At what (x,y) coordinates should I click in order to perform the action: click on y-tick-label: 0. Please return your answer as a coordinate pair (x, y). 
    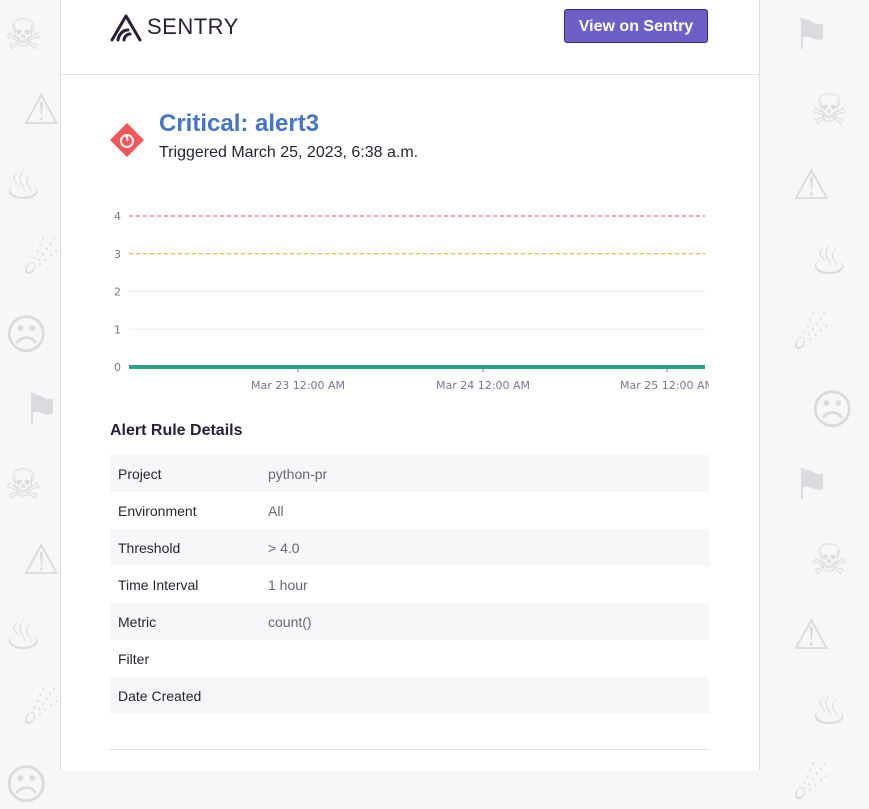
    Looking at the image, I should click on (117, 367).